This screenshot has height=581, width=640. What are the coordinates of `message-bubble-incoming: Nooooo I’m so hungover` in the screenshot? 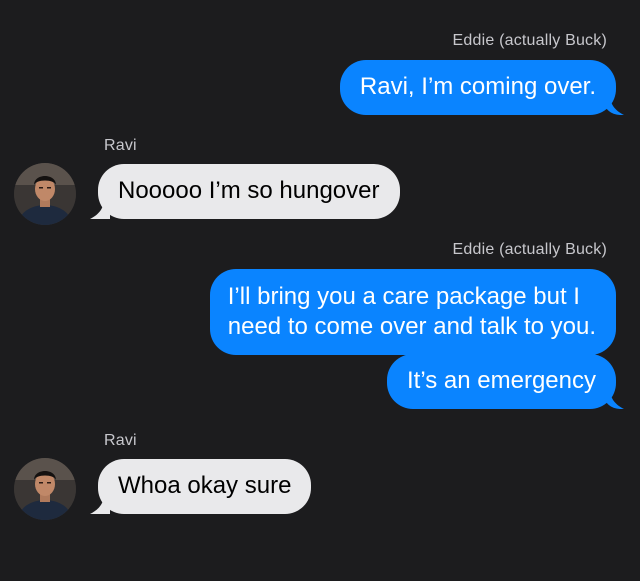 It's located at (249, 191).